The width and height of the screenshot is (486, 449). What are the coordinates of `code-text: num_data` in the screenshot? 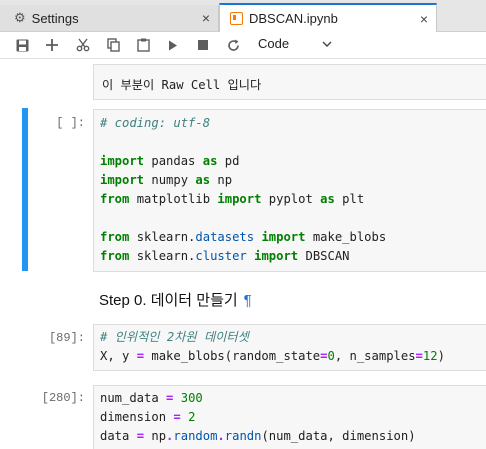 It's located at (133, 398).